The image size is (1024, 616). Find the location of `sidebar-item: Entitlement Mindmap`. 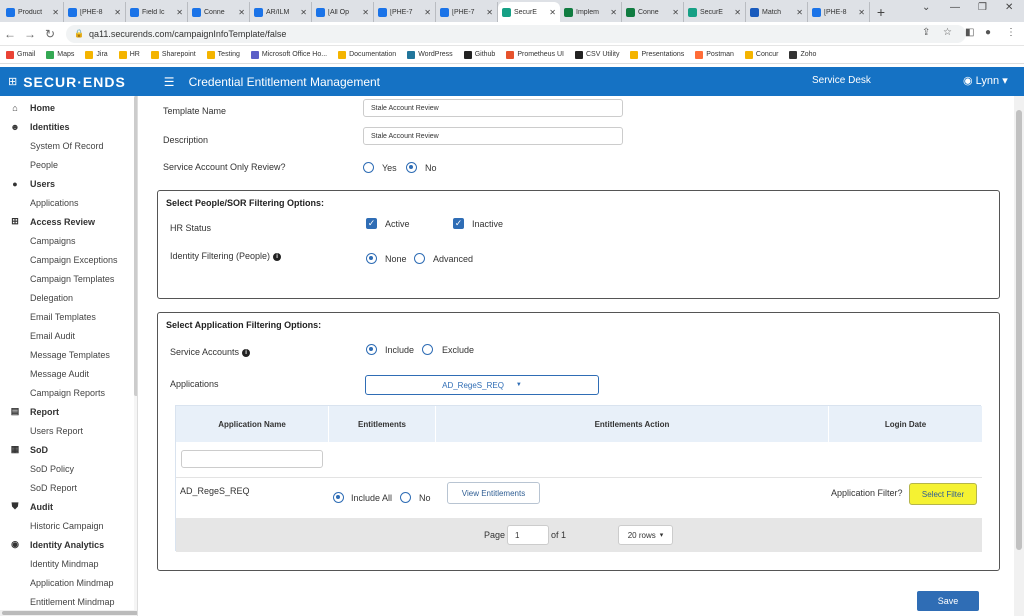

sidebar-item: Entitlement Mindmap is located at coordinates (68, 601).